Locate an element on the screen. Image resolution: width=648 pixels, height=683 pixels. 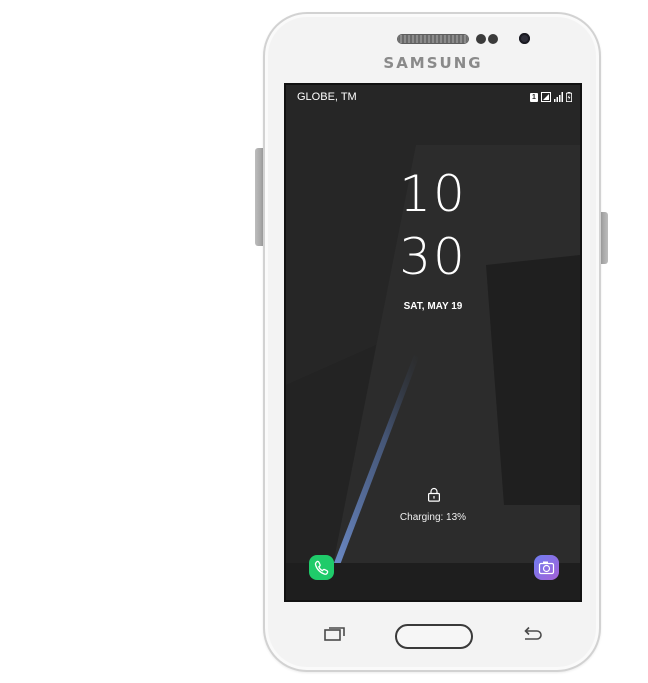
front-camera-icon is located at coordinates (524, 38).